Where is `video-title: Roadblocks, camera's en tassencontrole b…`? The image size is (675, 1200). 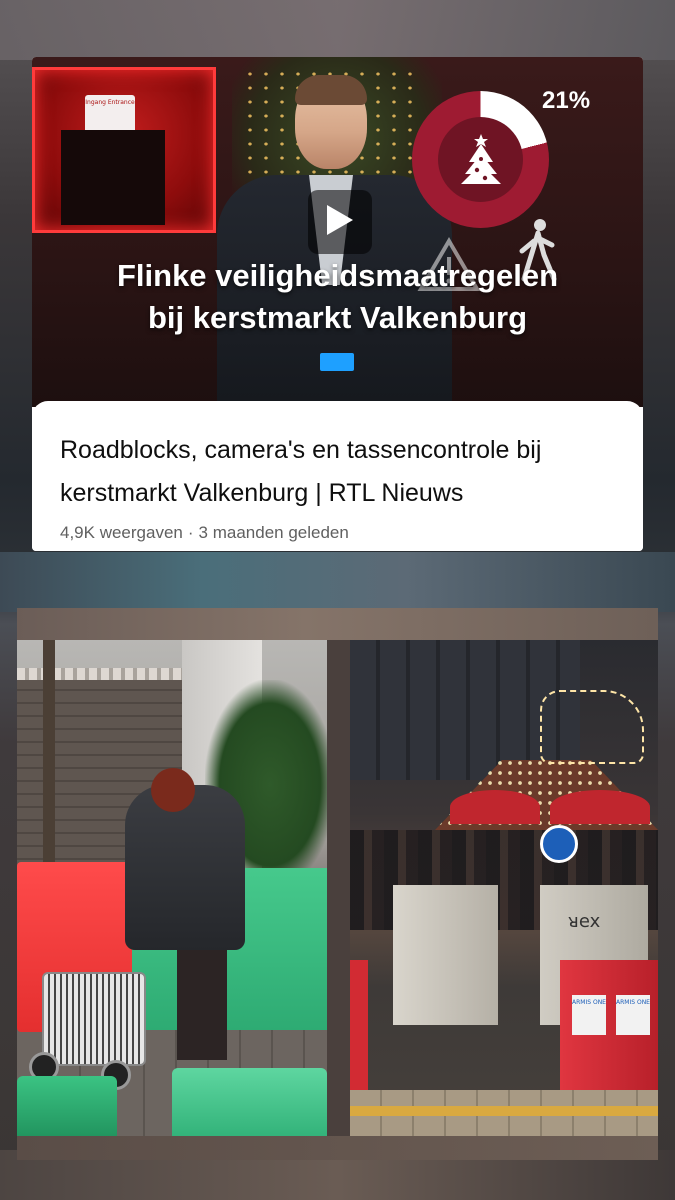
video-title: Roadblocks, camera's en tassencontrole b… is located at coordinates (345, 472).